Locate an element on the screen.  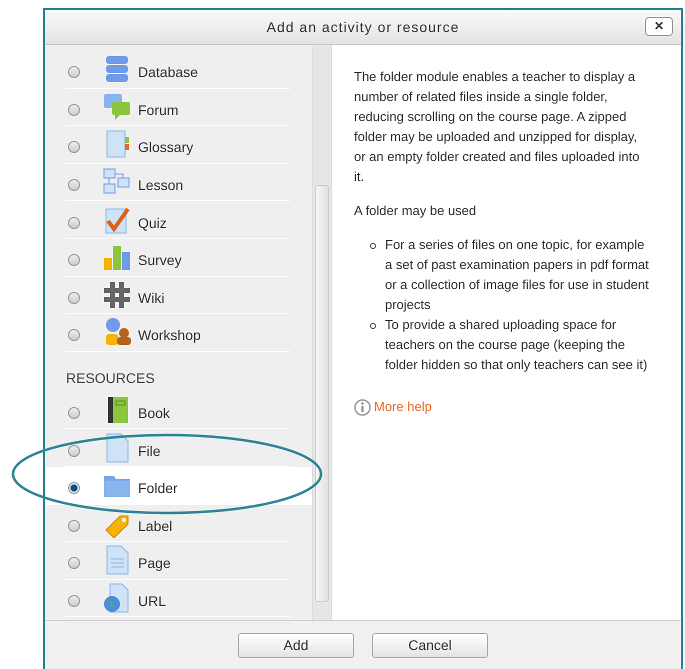
list-row: Glossary is located at coordinates (177, 145).